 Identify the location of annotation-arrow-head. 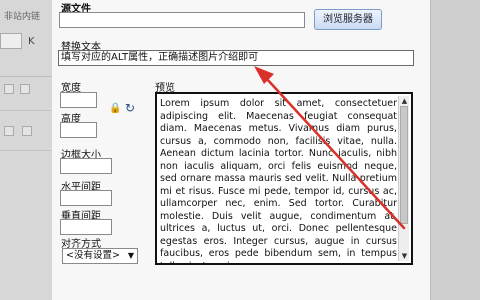
(264, 75).